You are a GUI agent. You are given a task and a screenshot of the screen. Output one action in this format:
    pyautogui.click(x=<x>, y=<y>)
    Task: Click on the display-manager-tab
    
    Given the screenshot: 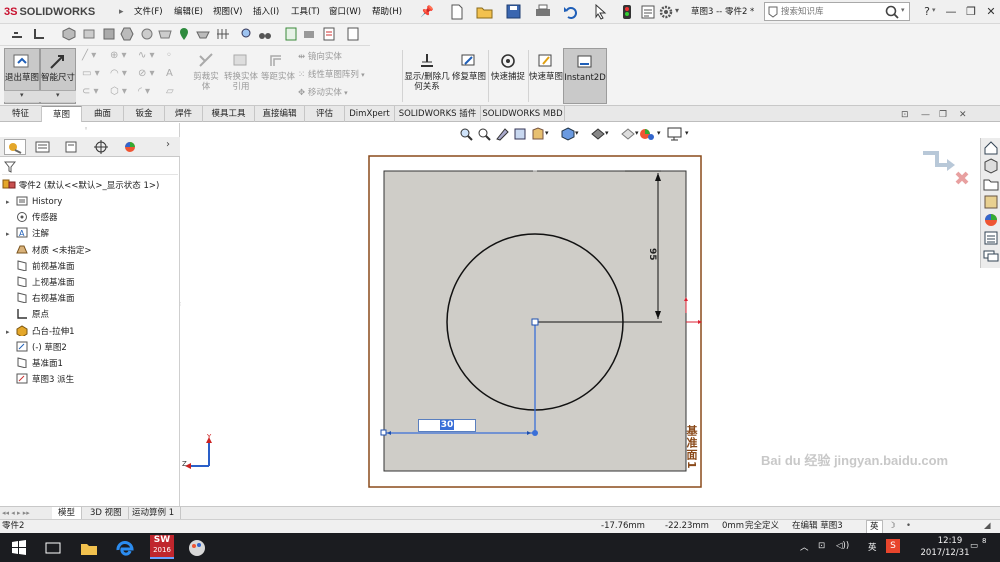 What is the action you would take?
    pyautogui.click(x=130, y=147)
    